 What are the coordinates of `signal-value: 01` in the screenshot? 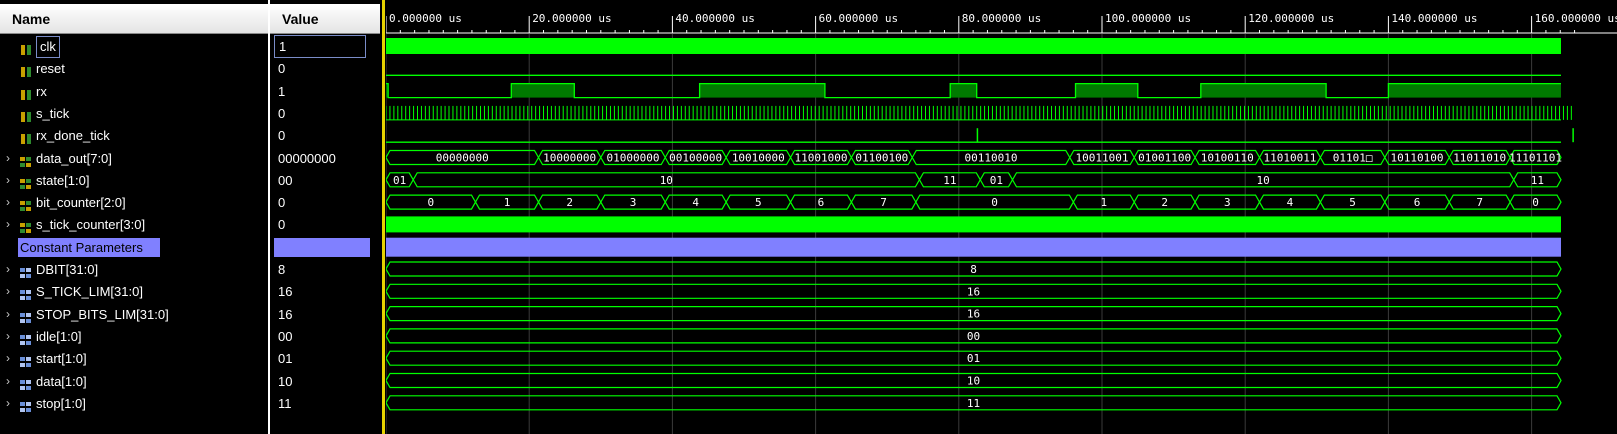 It's located at (325, 358).